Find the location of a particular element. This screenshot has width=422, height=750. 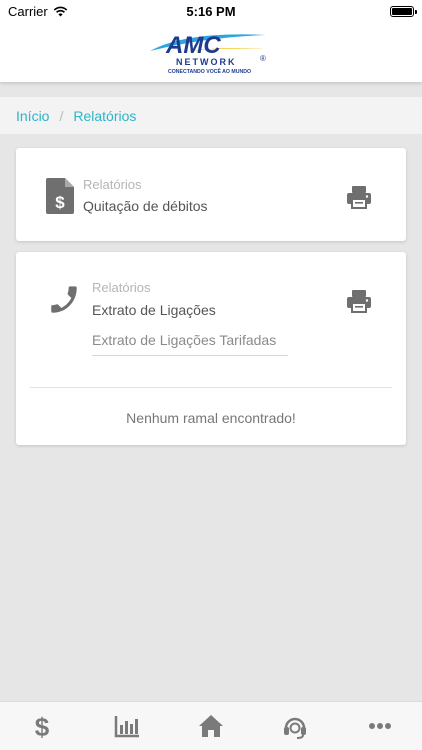

carrier-label: Carrier is located at coordinates (28, 11).